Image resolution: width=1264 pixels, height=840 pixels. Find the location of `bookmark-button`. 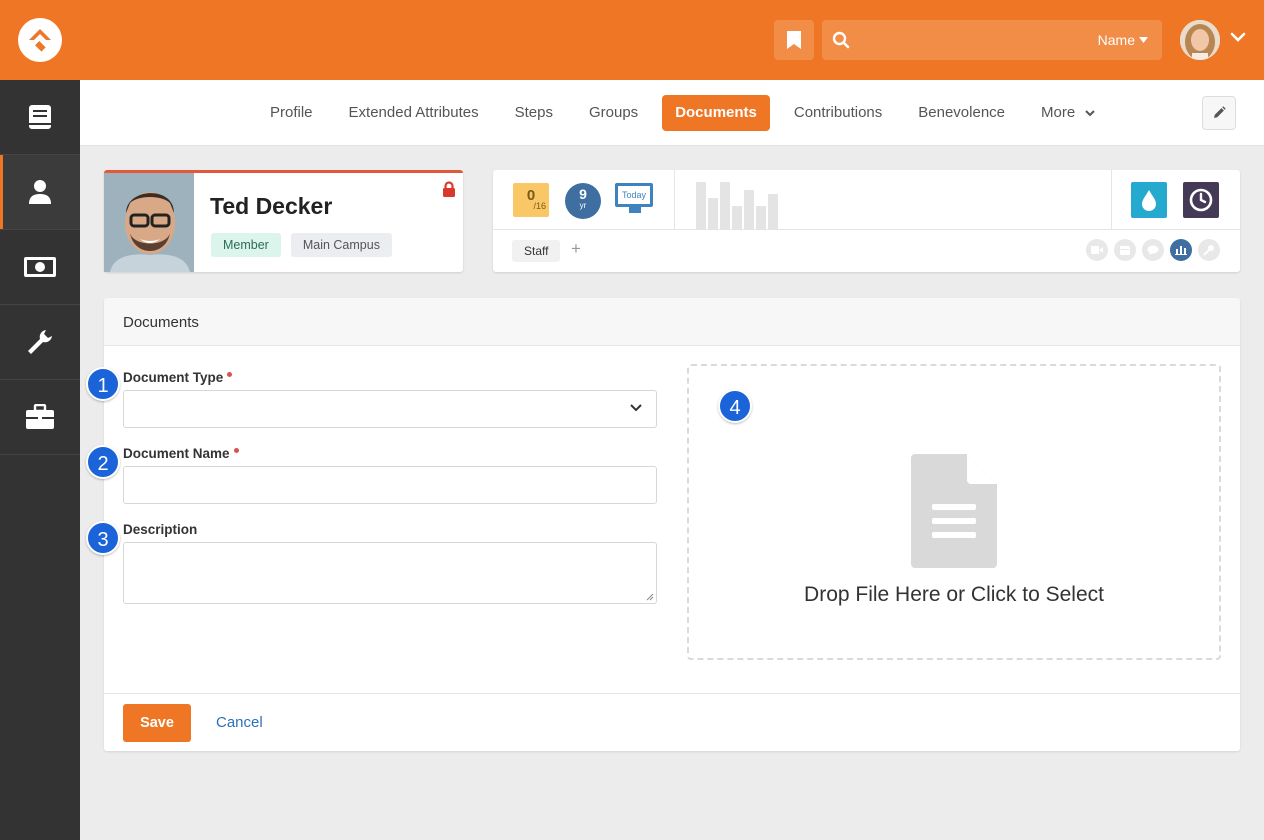

bookmark-button is located at coordinates (794, 40).